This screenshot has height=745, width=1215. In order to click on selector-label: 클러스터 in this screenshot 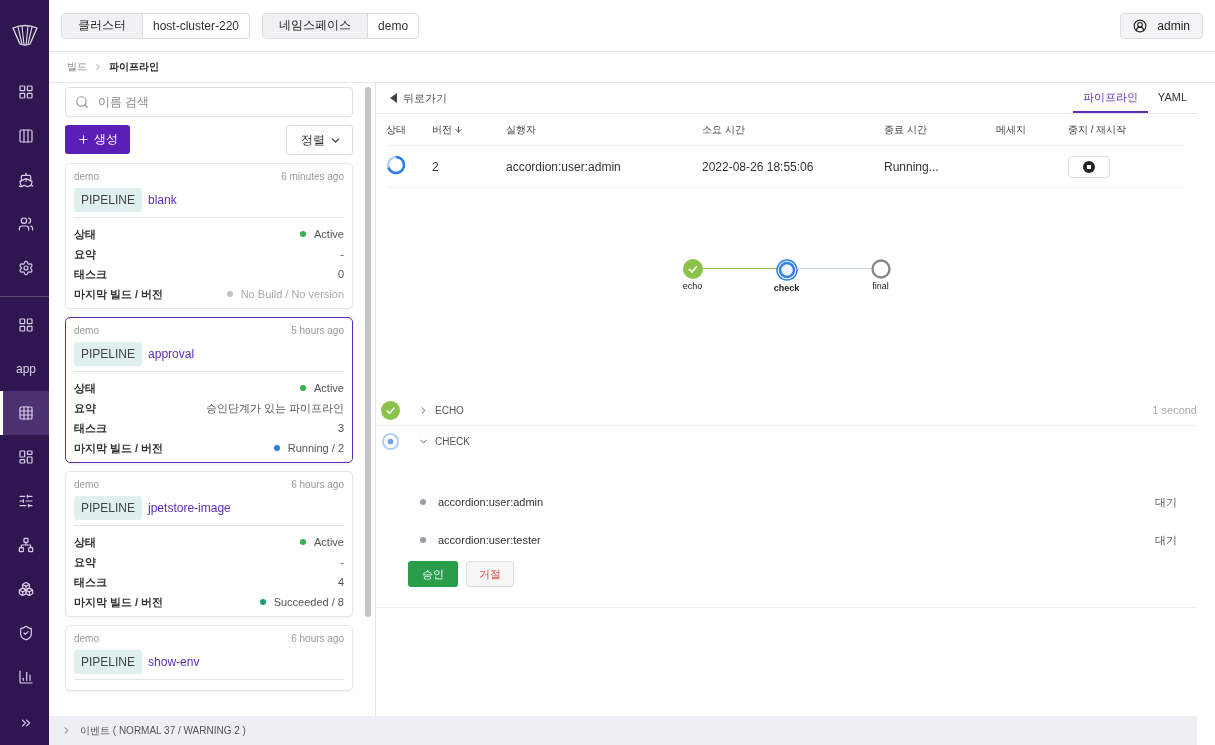, I will do `click(102, 25)`.